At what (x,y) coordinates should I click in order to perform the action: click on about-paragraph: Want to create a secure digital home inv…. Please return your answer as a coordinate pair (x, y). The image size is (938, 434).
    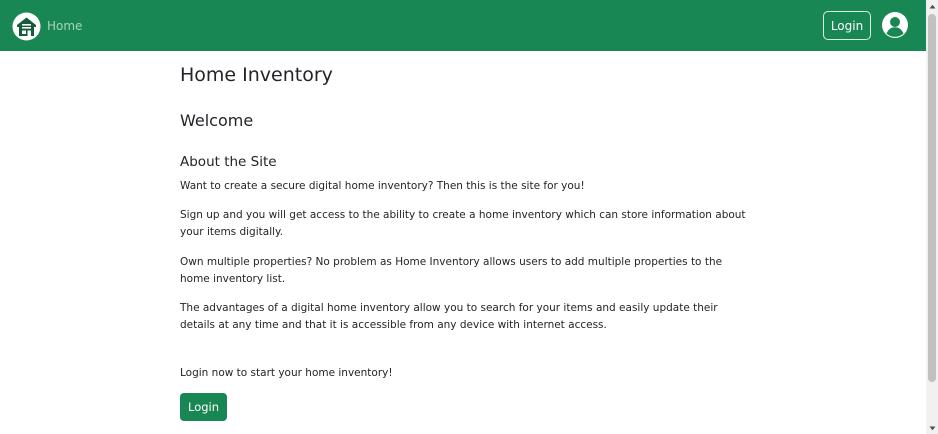
    Looking at the image, I should click on (382, 186).